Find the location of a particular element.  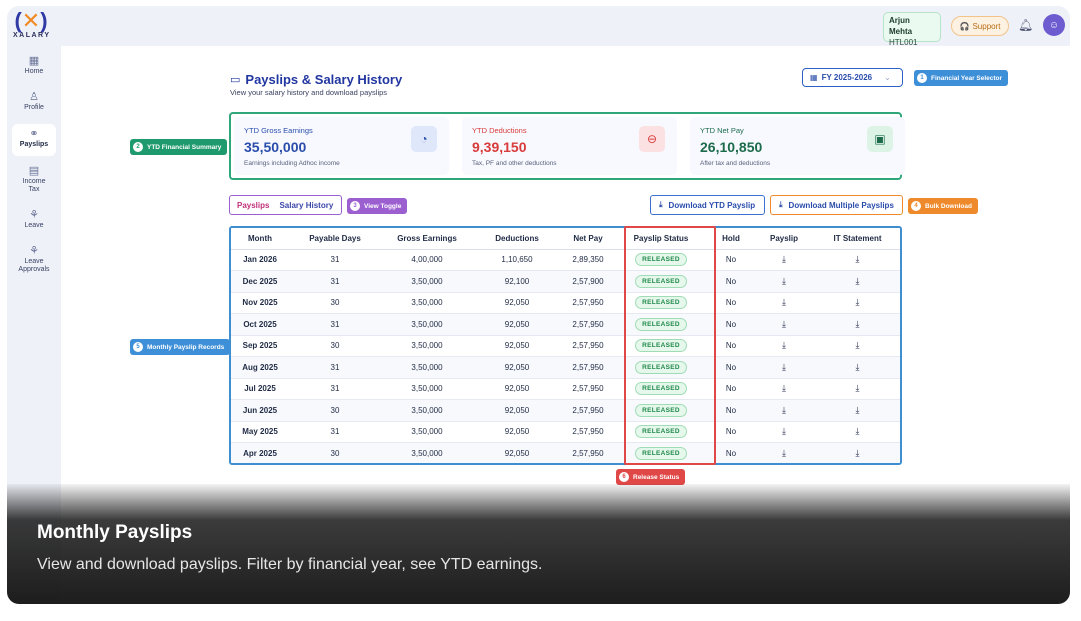

logo-icon: (✕) is located at coordinates (31, 20).